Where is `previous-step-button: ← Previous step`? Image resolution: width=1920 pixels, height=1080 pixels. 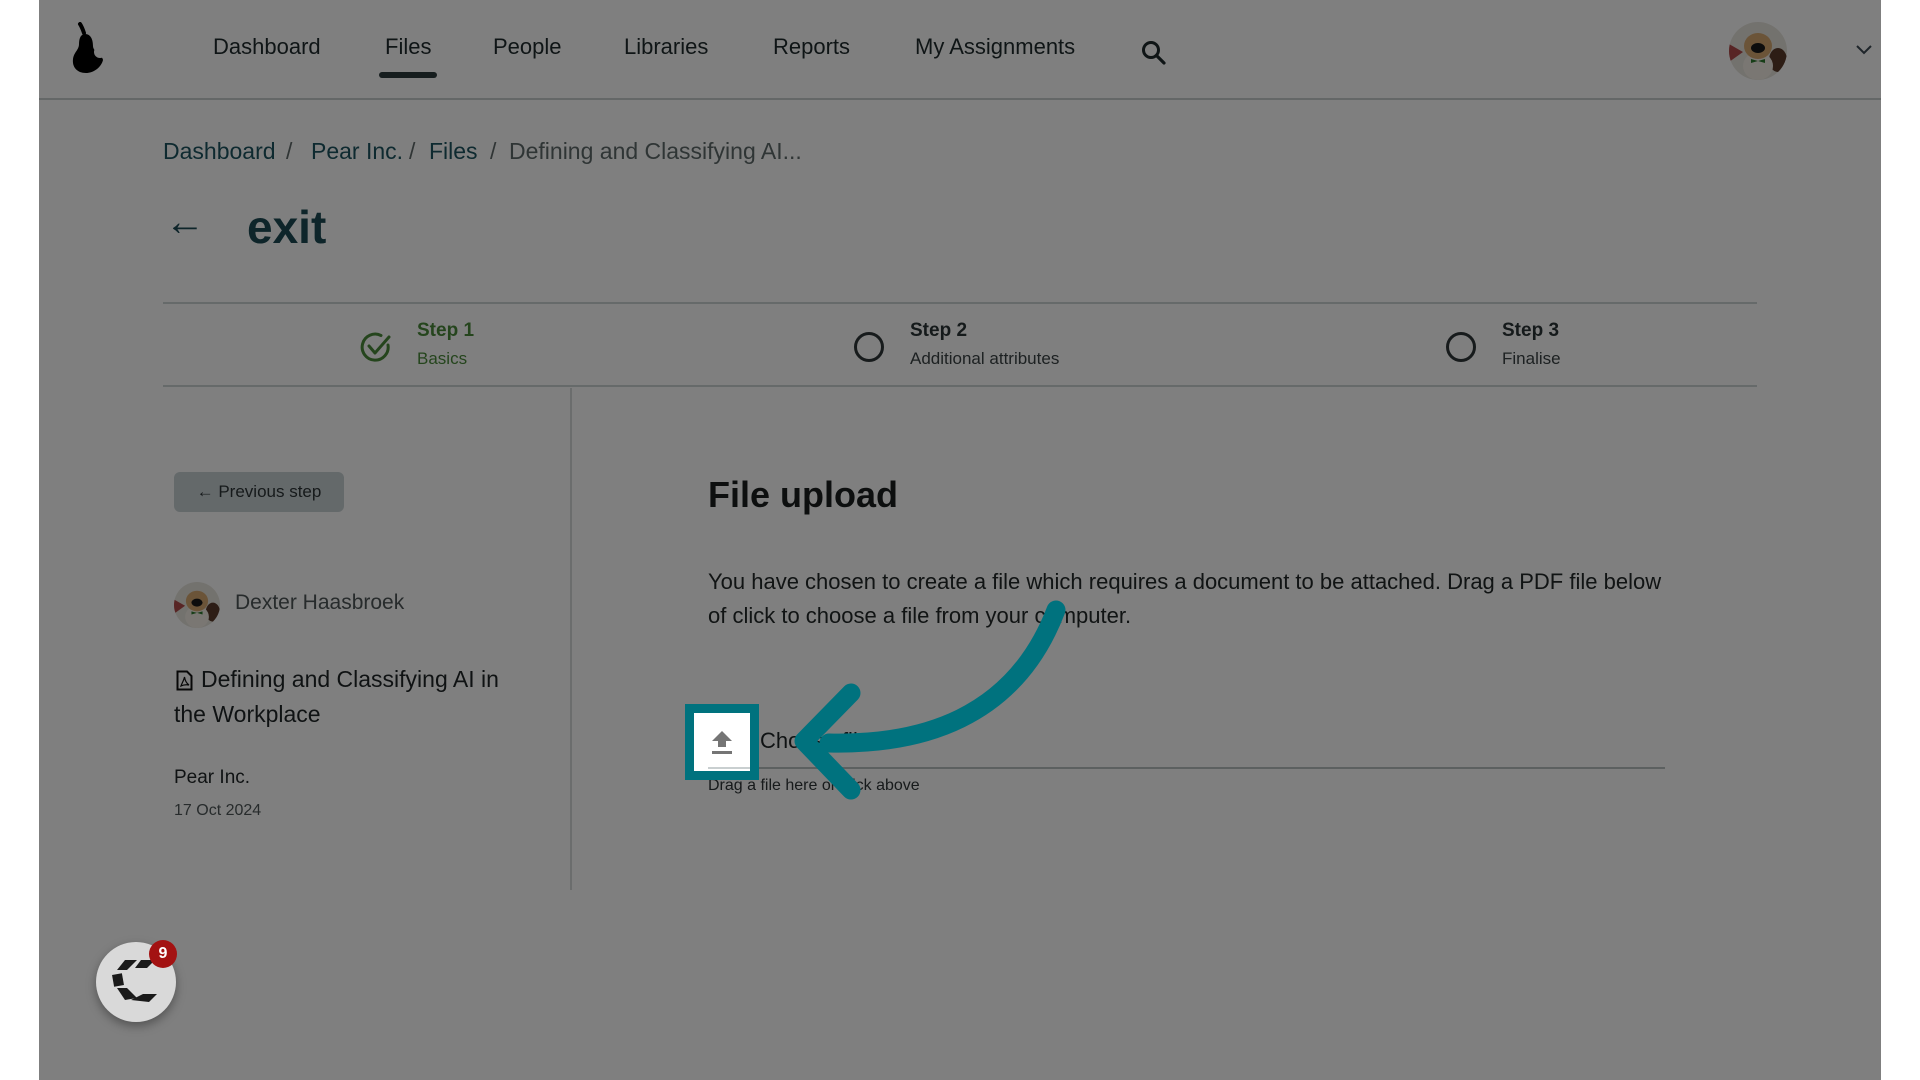 previous-step-button: ← Previous step is located at coordinates (259, 492).